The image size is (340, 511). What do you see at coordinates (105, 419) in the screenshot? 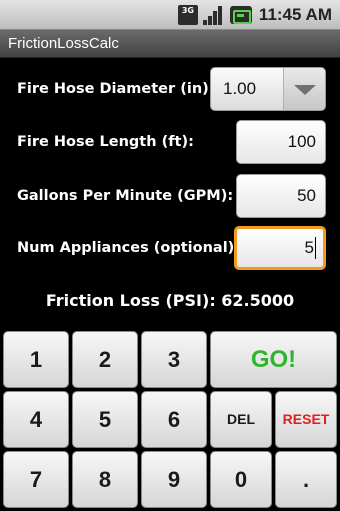
I see `key-5: 5` at bounding box center [105, 419].